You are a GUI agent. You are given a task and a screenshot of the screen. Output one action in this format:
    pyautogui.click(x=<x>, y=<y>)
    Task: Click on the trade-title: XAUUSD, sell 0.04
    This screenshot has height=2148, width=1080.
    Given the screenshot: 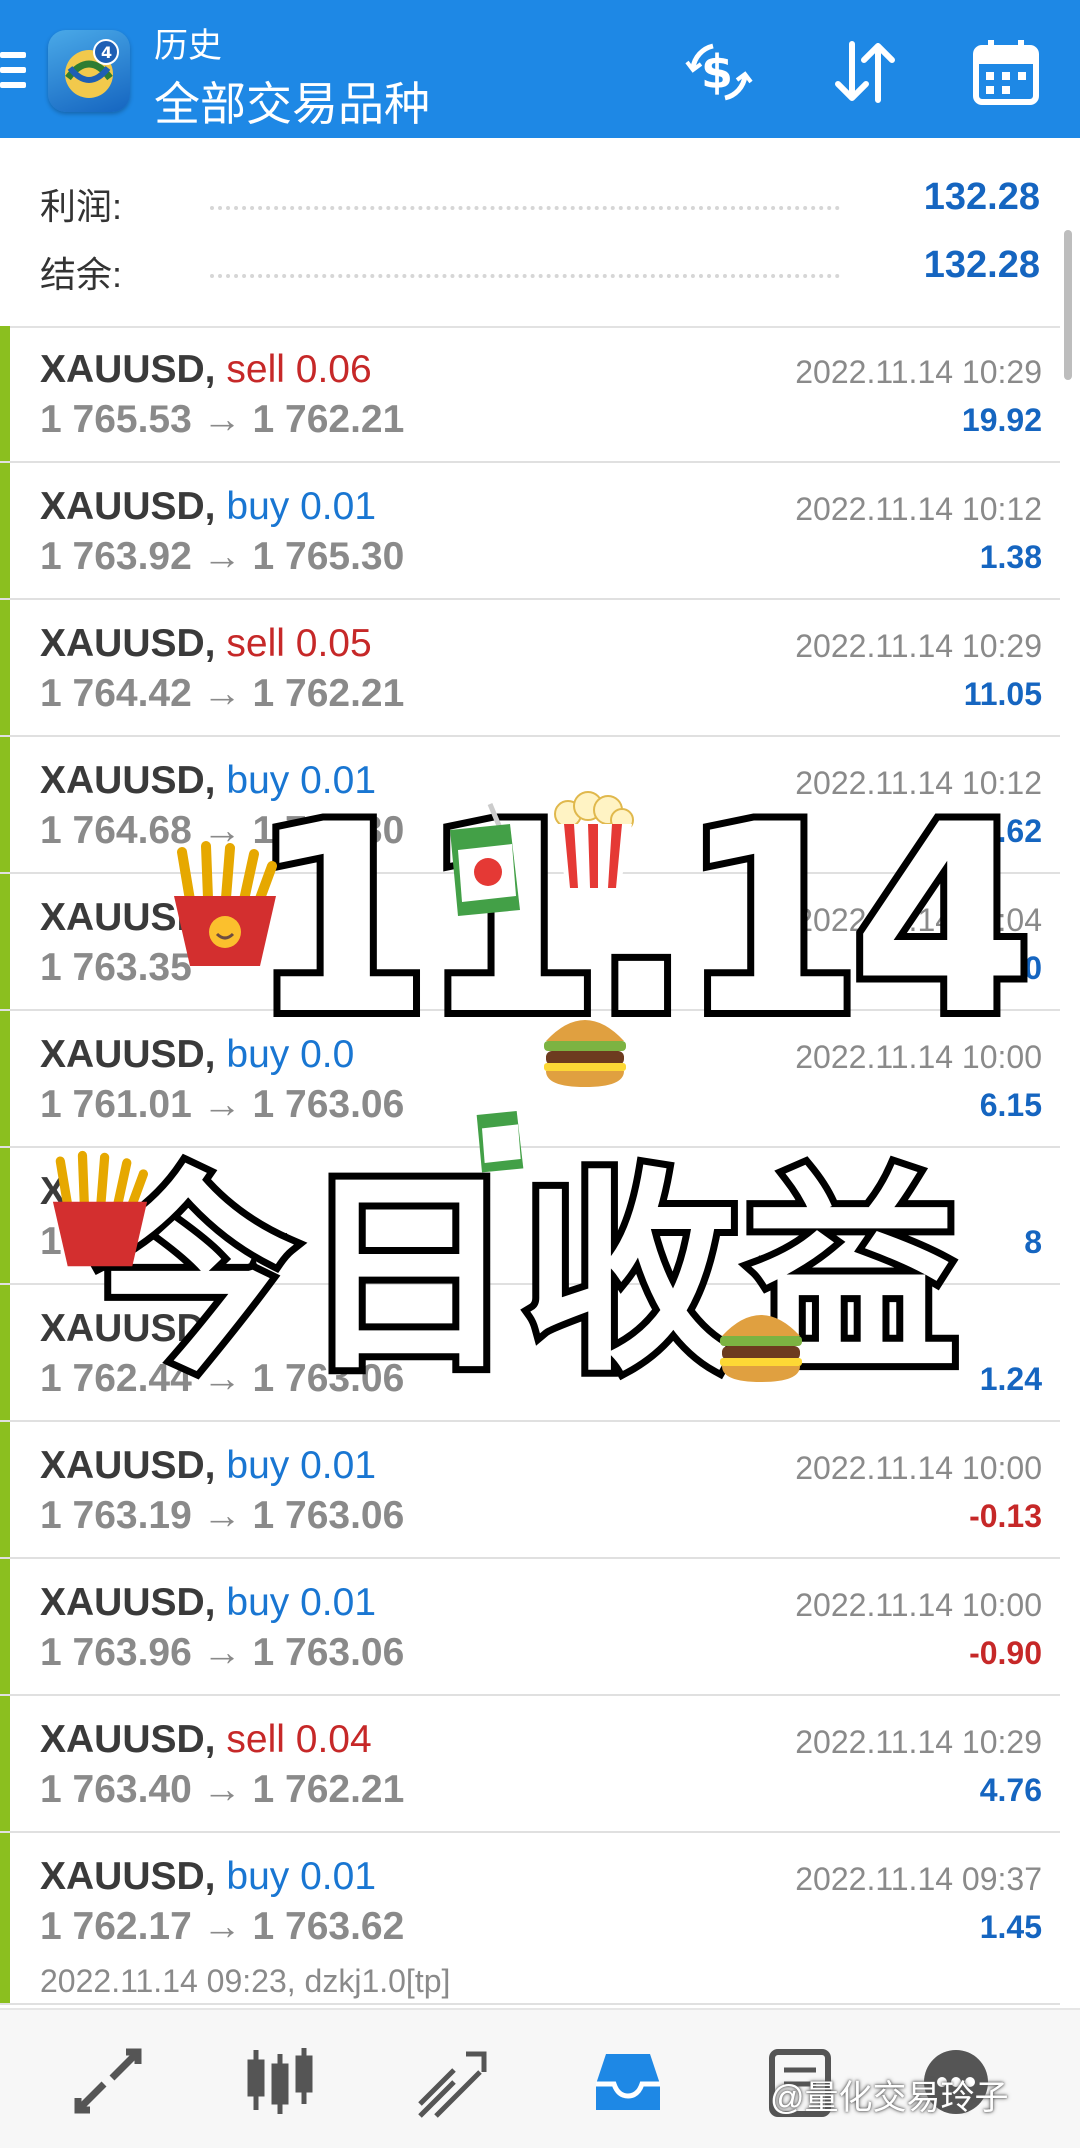 What is the action you would take?
    pyautogui.click(x=206, y=1740)
    